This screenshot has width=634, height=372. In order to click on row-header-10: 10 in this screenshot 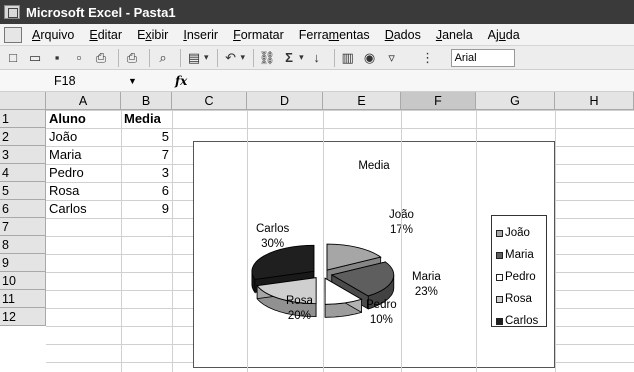, I will do `click(23, 281)`.